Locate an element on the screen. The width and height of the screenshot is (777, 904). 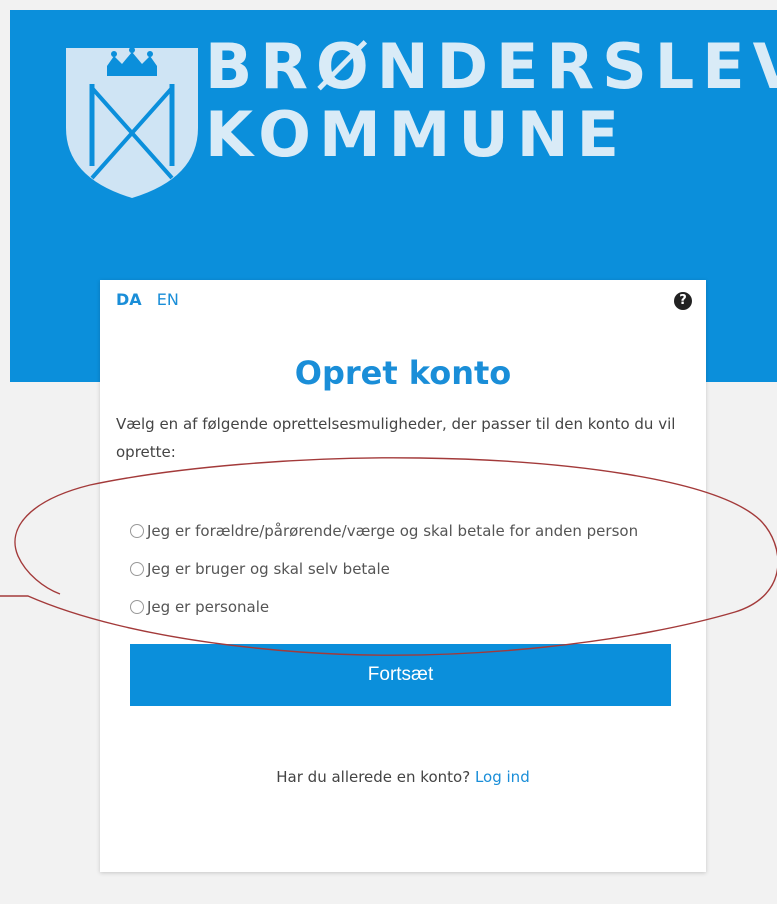
question-circle-icon: ? is located at coordinates (683, 301).